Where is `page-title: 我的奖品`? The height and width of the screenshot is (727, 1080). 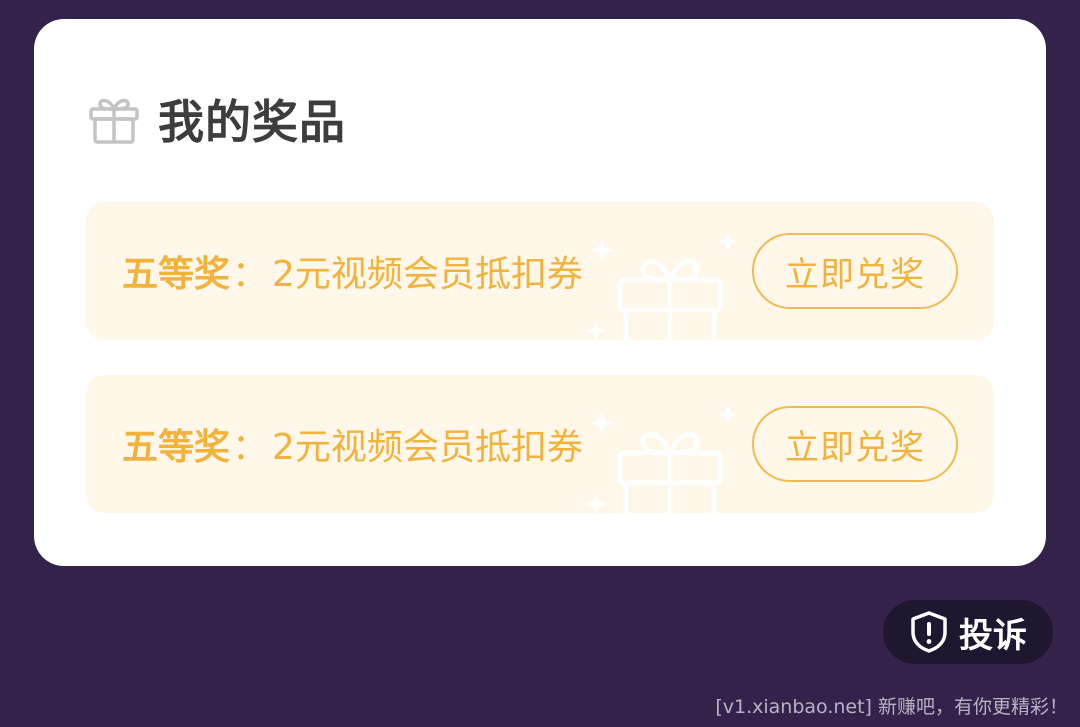 page-title: 我的奖品 is located at coordinates (252, 122).